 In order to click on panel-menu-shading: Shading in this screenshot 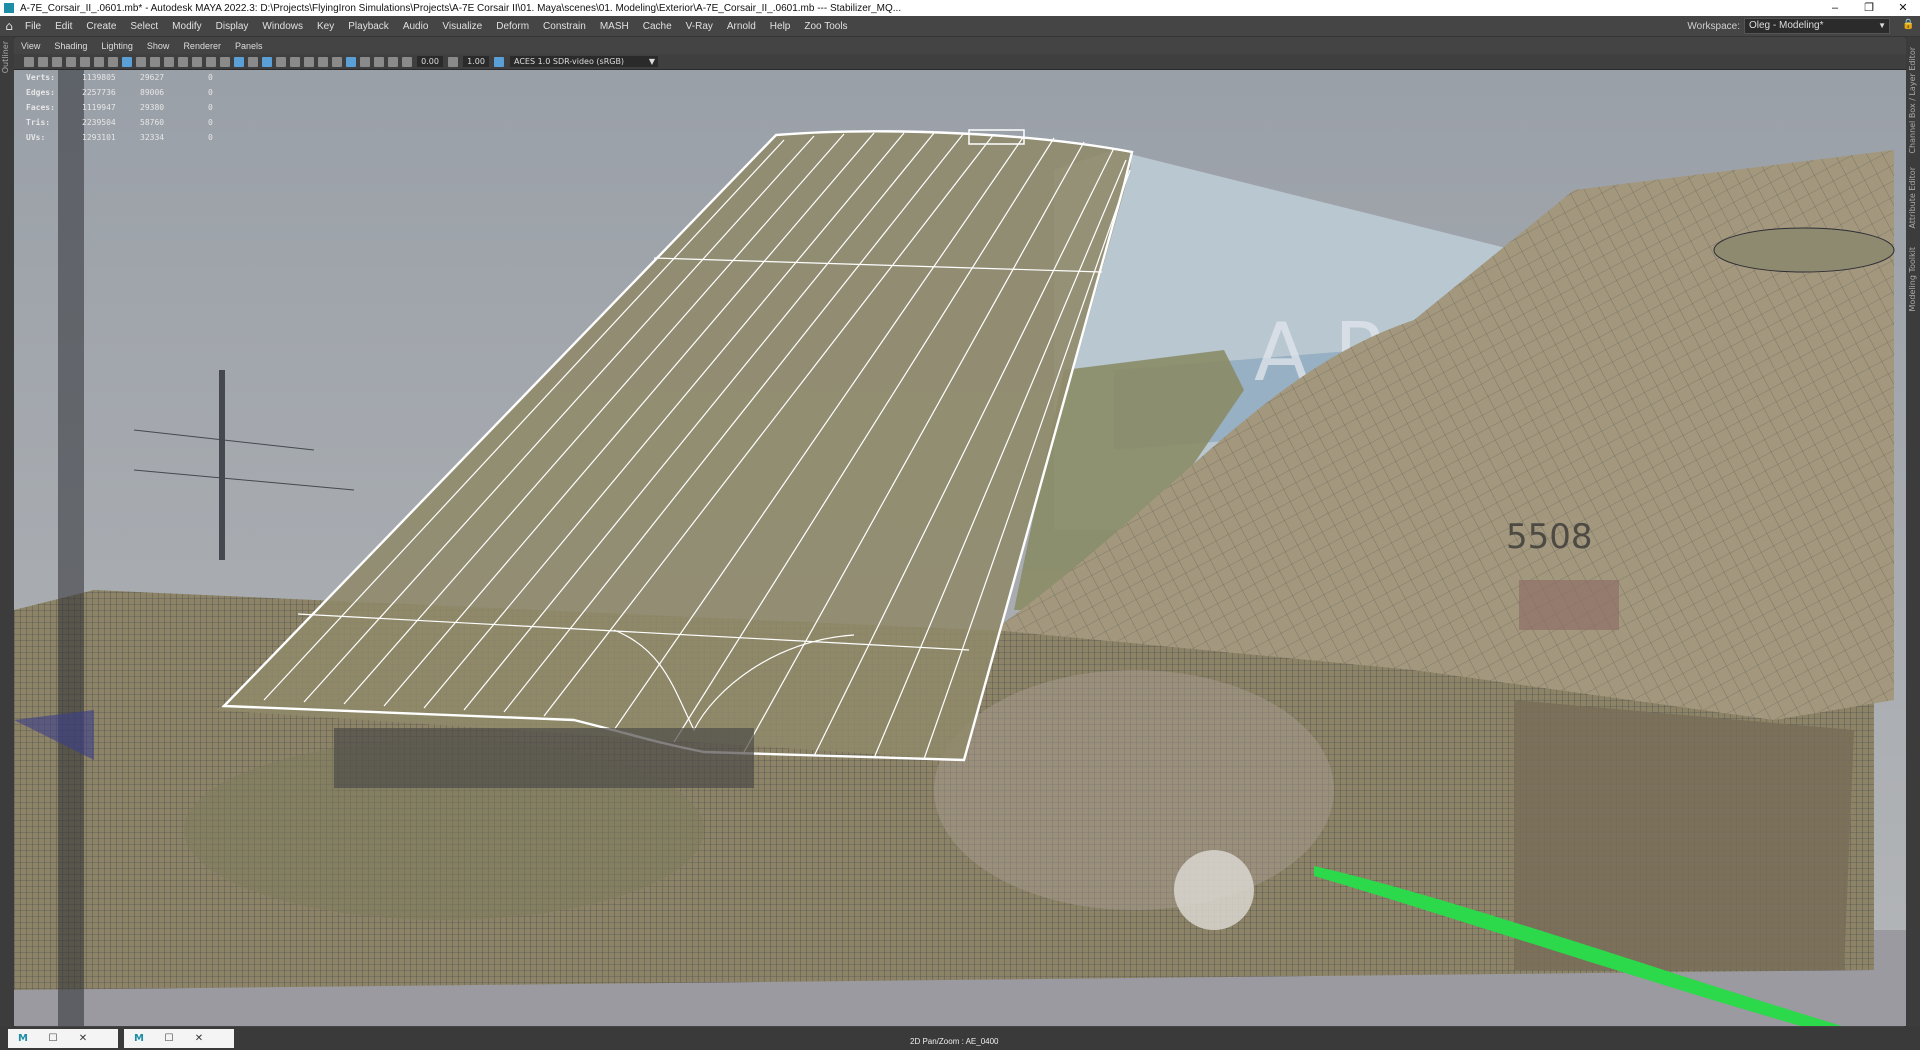, I will do `click(70, 46)`.